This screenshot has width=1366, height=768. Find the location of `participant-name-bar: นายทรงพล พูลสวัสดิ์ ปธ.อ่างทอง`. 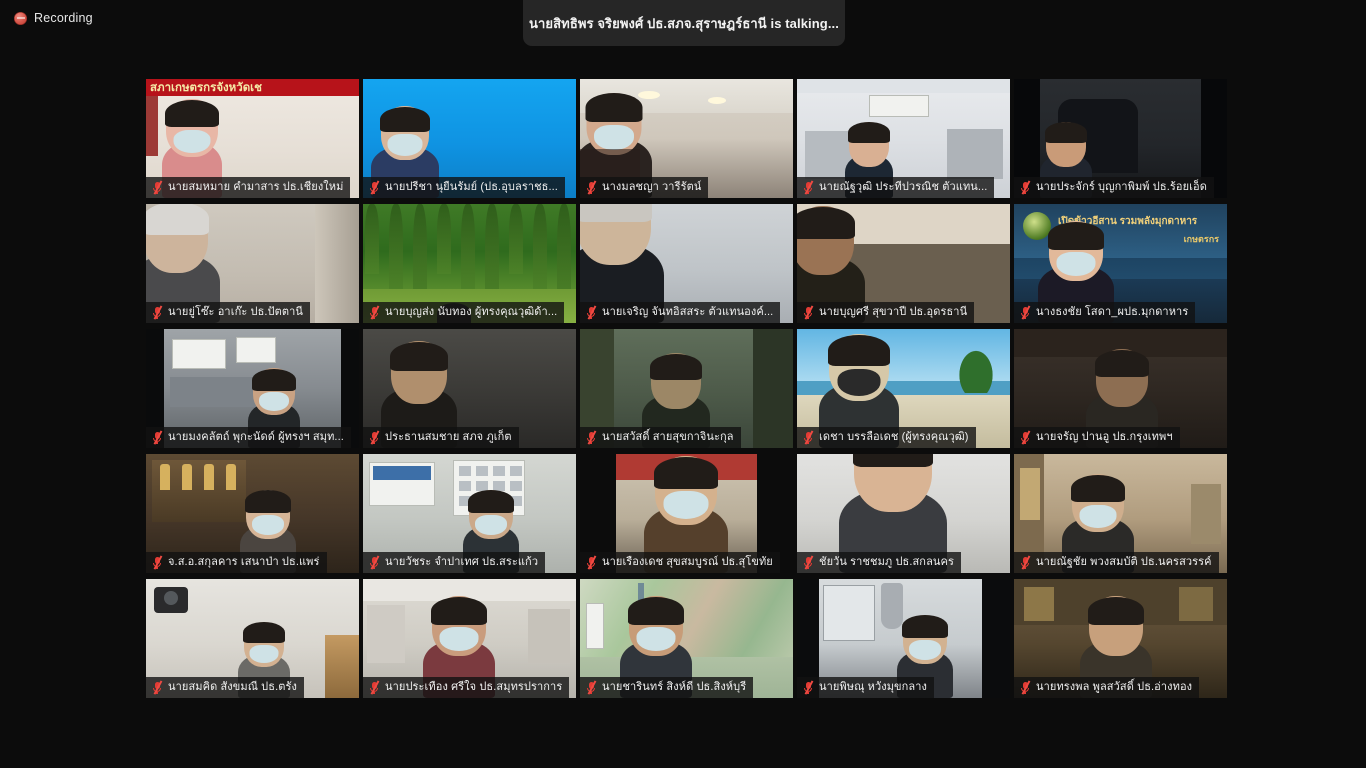

participant-name-bar: นายทรงพล พูลสวัสดิ์ ปธ.อ่างทอง is located at coordinates (1107, 687).